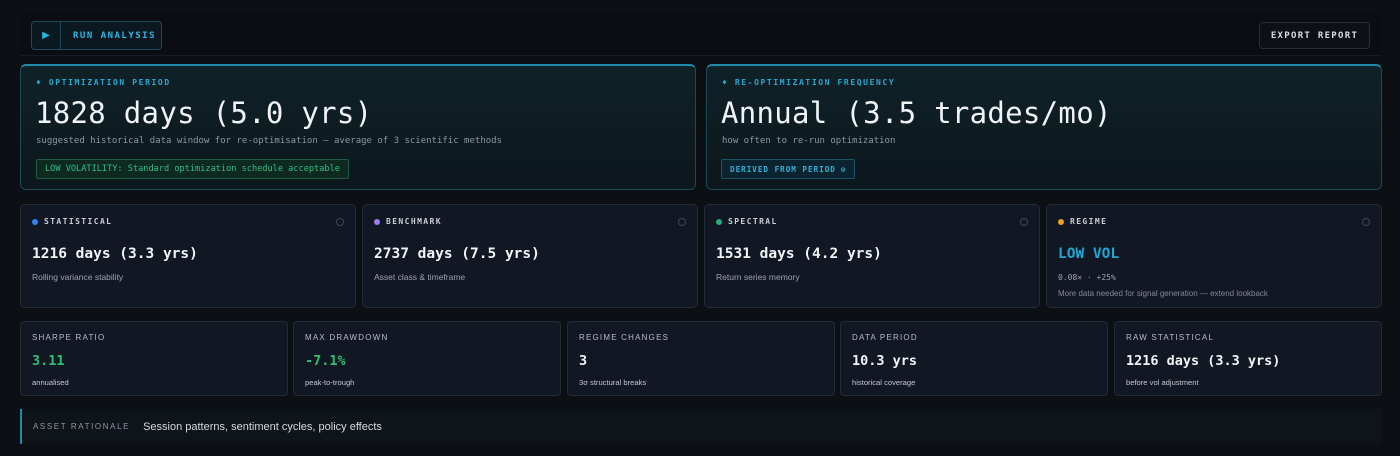 The width and height of the screenshot is (1400, 456). Describe the element at coordinates (885, 337) in the screenshot. I see `stat-label: DATA PERIOD` at that location.